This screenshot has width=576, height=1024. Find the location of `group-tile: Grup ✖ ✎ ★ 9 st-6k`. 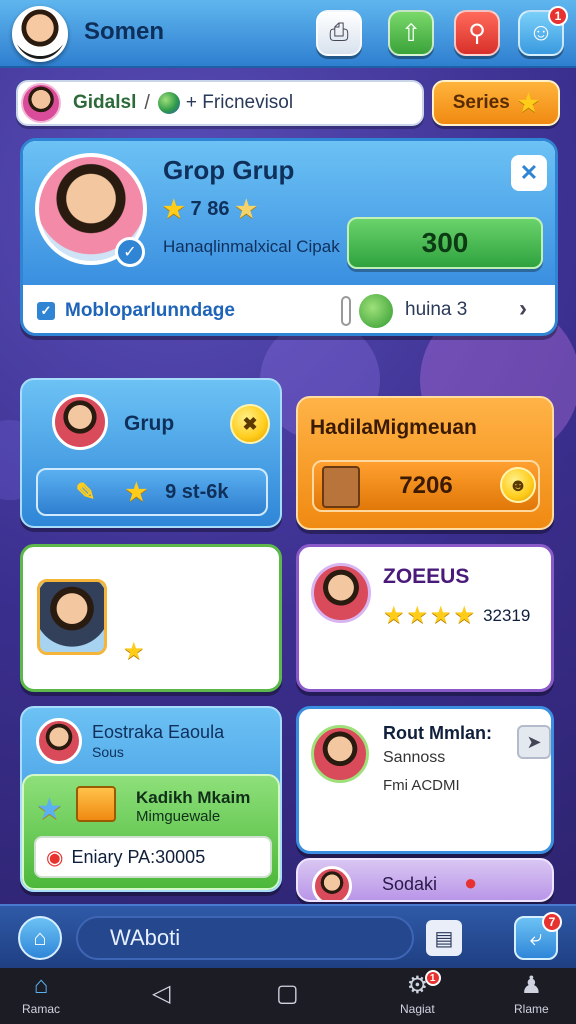

group-tile: Grup ✖ ✎ ★ 9 st-6k is located at coordinates (151, 453).